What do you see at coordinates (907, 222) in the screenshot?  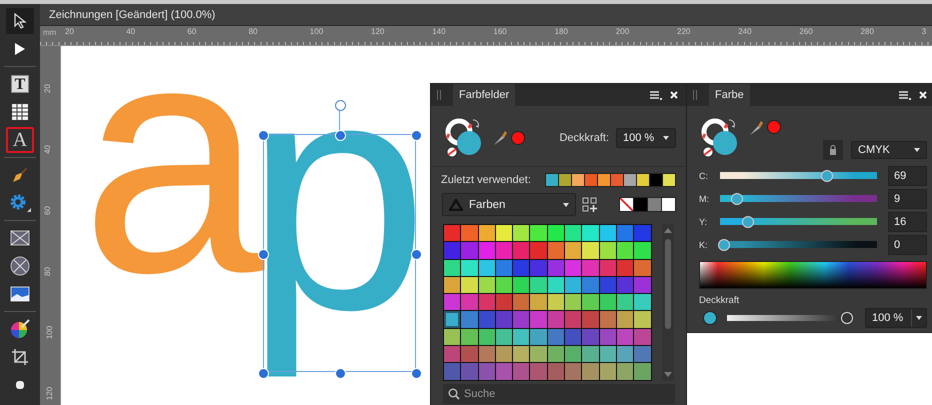 I see `channel-value-field: 16` at bounding box center [907, 222].